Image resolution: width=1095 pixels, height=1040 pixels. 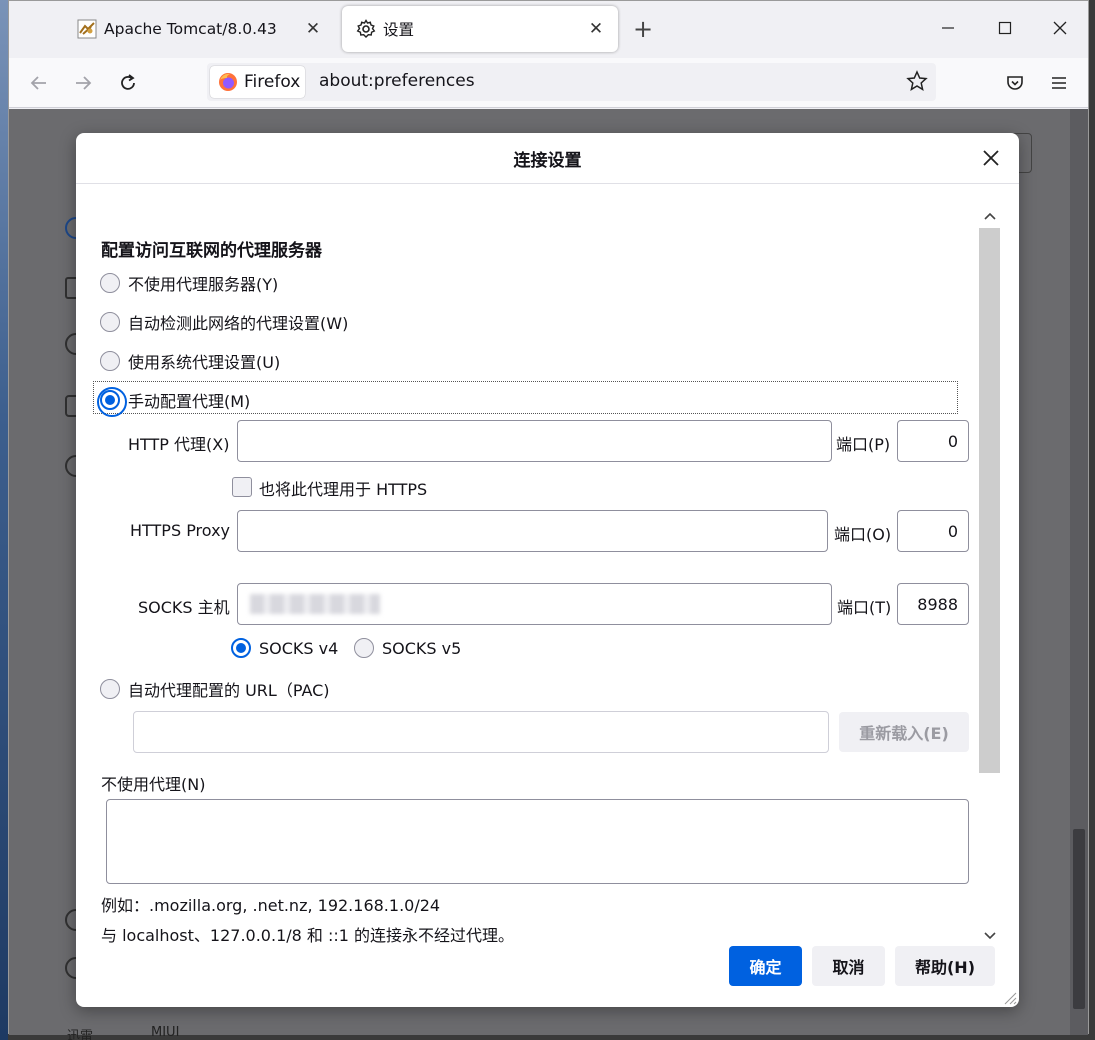 What do you see at coordinates (480, 29) in the screenshot?
I see `tab-settings: 设置 ✕` at bounding box center [480, 29].